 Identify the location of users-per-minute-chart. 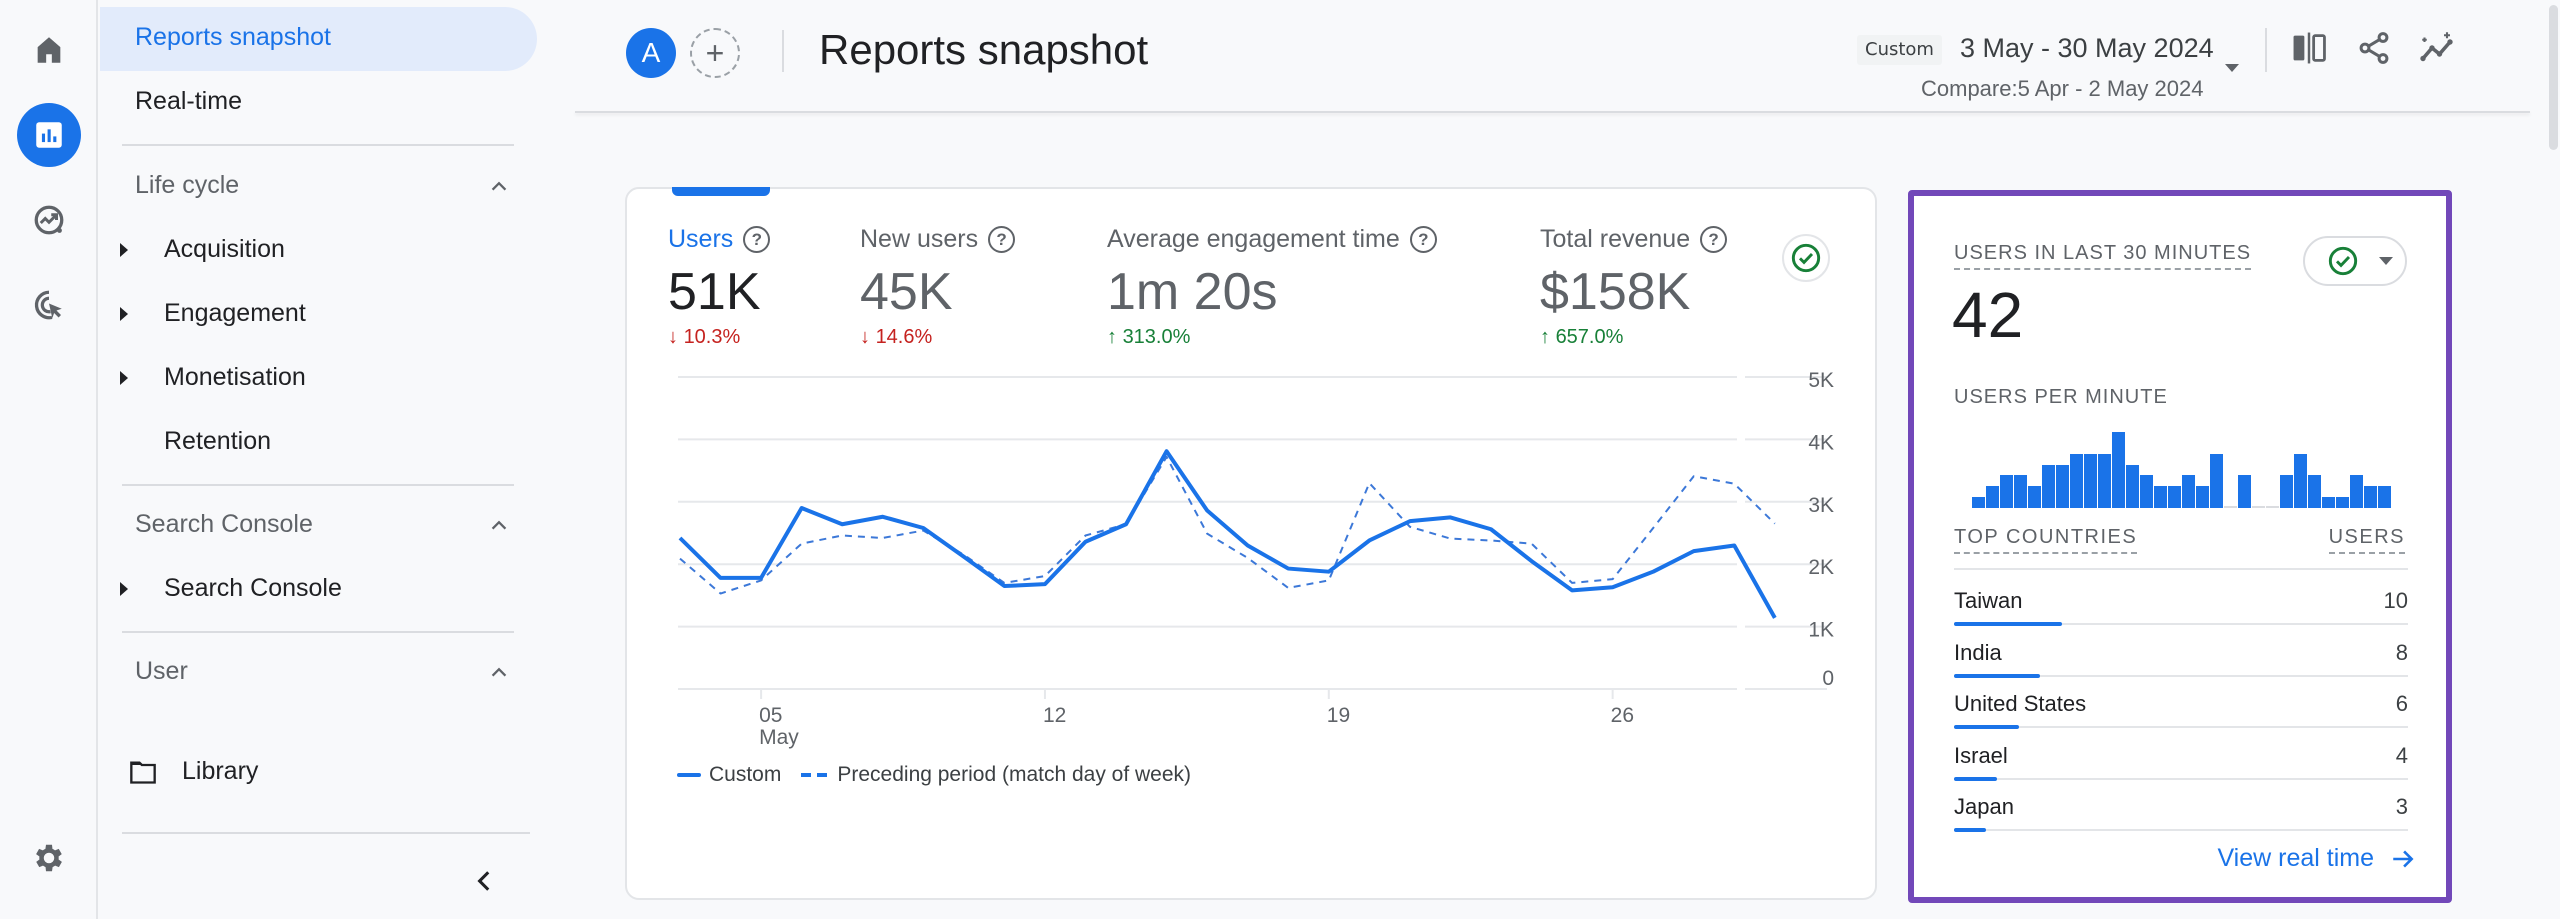
(2182, 469).